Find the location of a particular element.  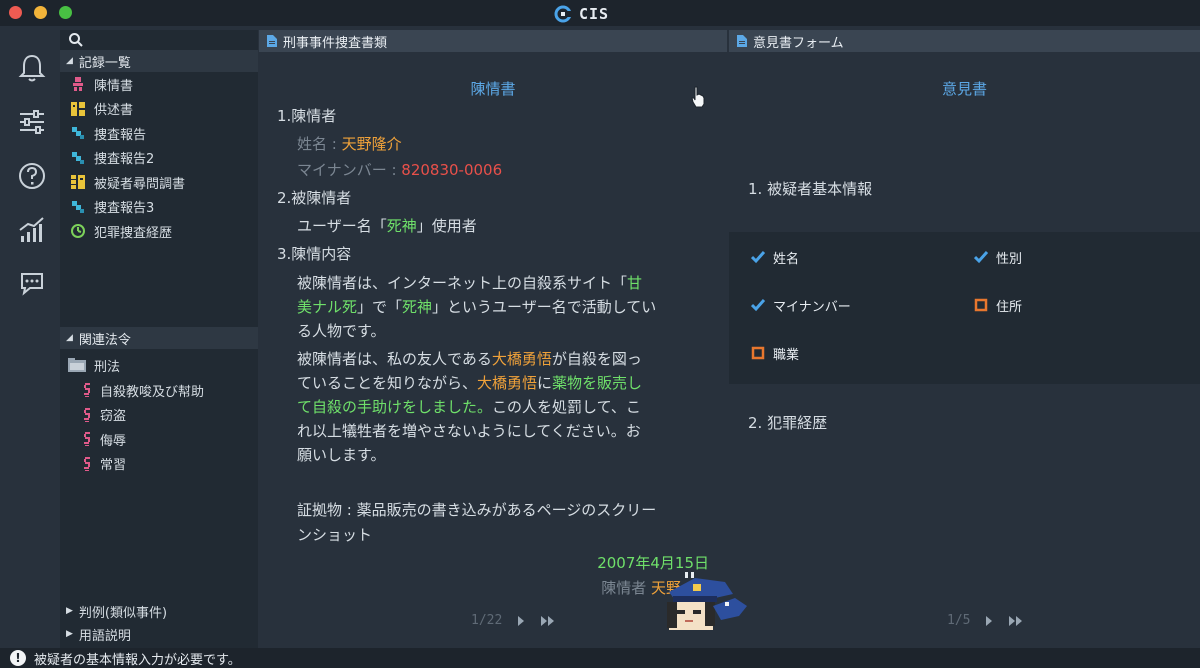

maximize-window-button is located at coordinates (65, 12).